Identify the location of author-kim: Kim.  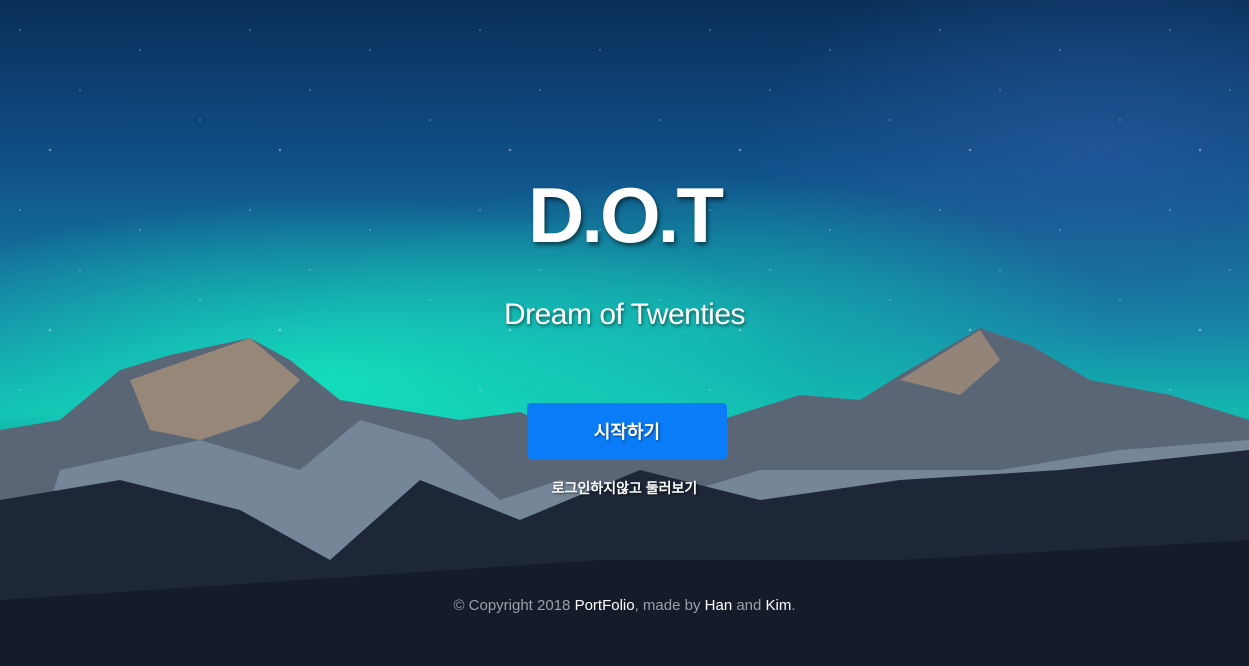
(778, 605).